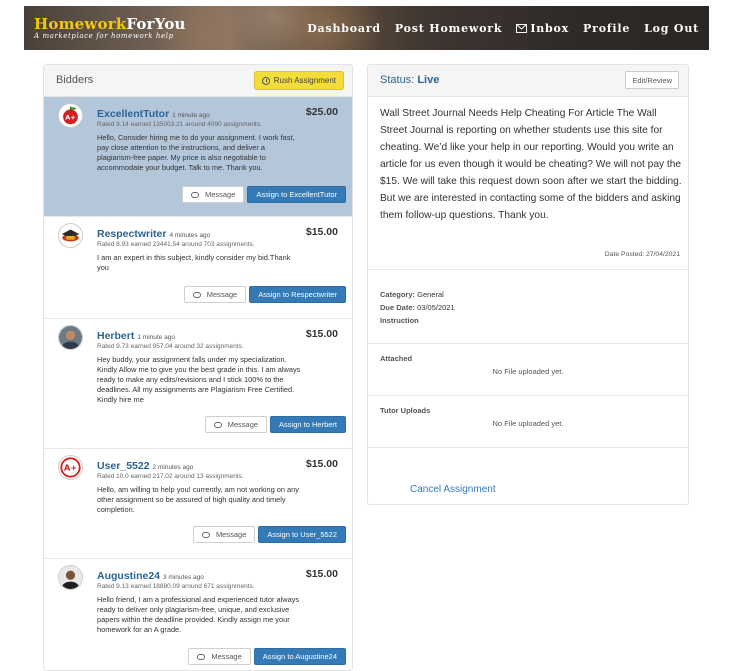 This screenshot has height=671, width=730. Describe the element at coordinates (116, 336) in the screenshot. I see `bidder-name-text: Herbert` at that location.